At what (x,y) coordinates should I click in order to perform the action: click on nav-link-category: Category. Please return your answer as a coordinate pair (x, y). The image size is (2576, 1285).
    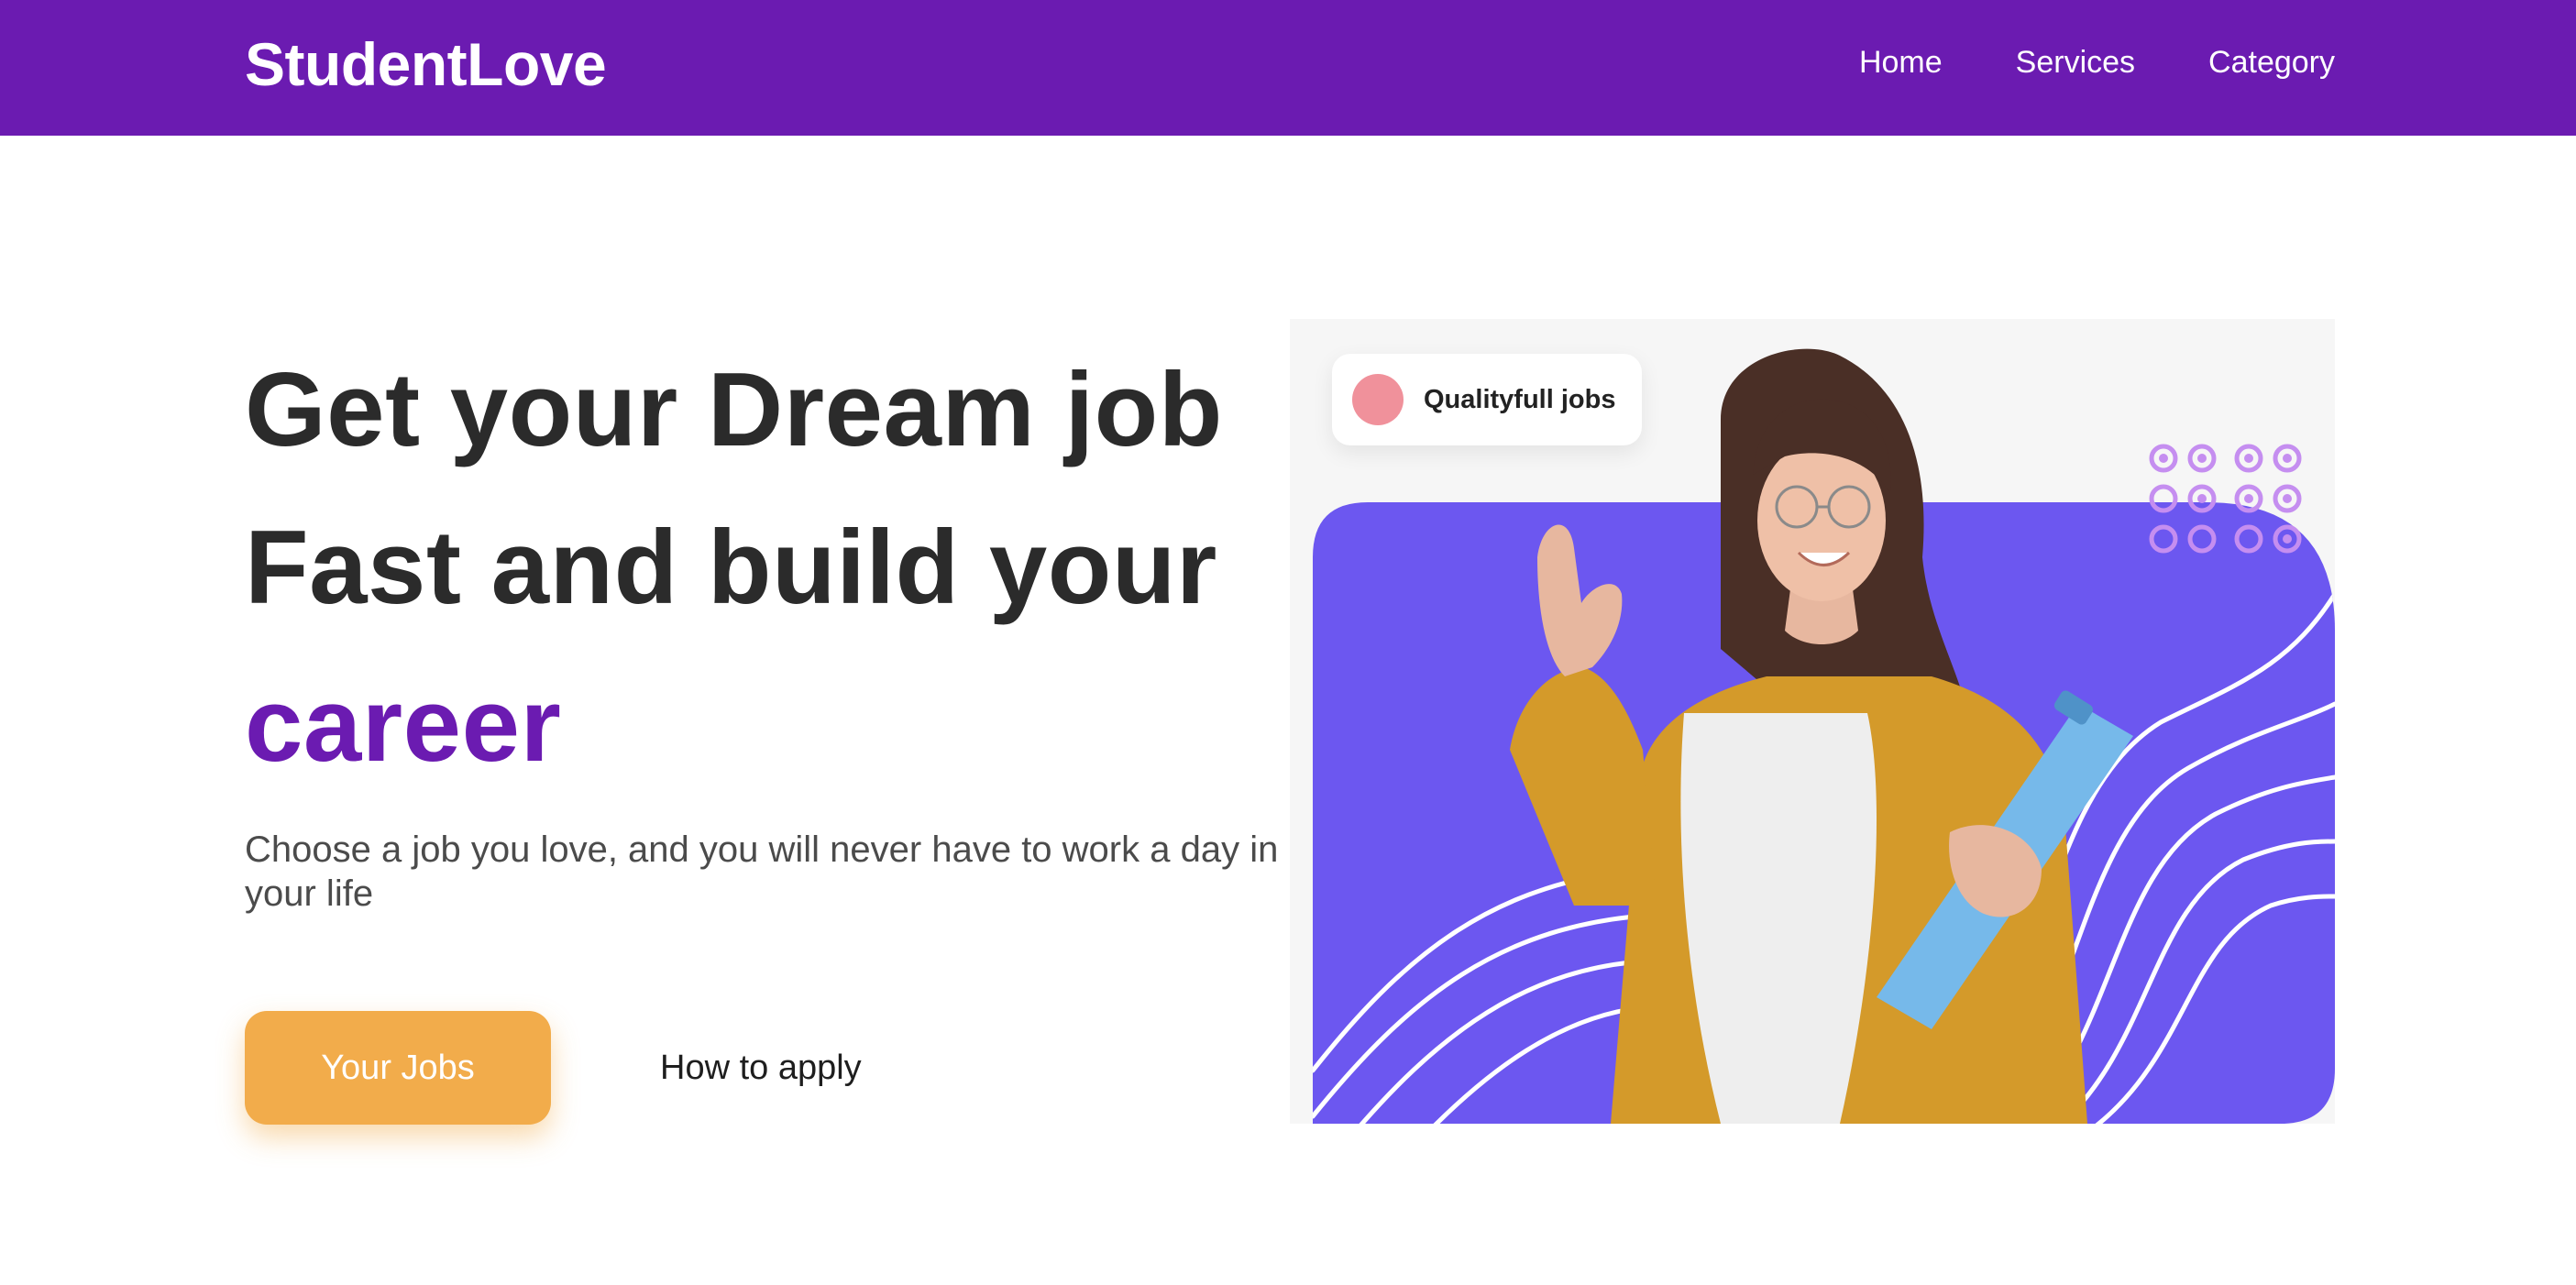
    Looking at the image, I should click on (2271, 62).